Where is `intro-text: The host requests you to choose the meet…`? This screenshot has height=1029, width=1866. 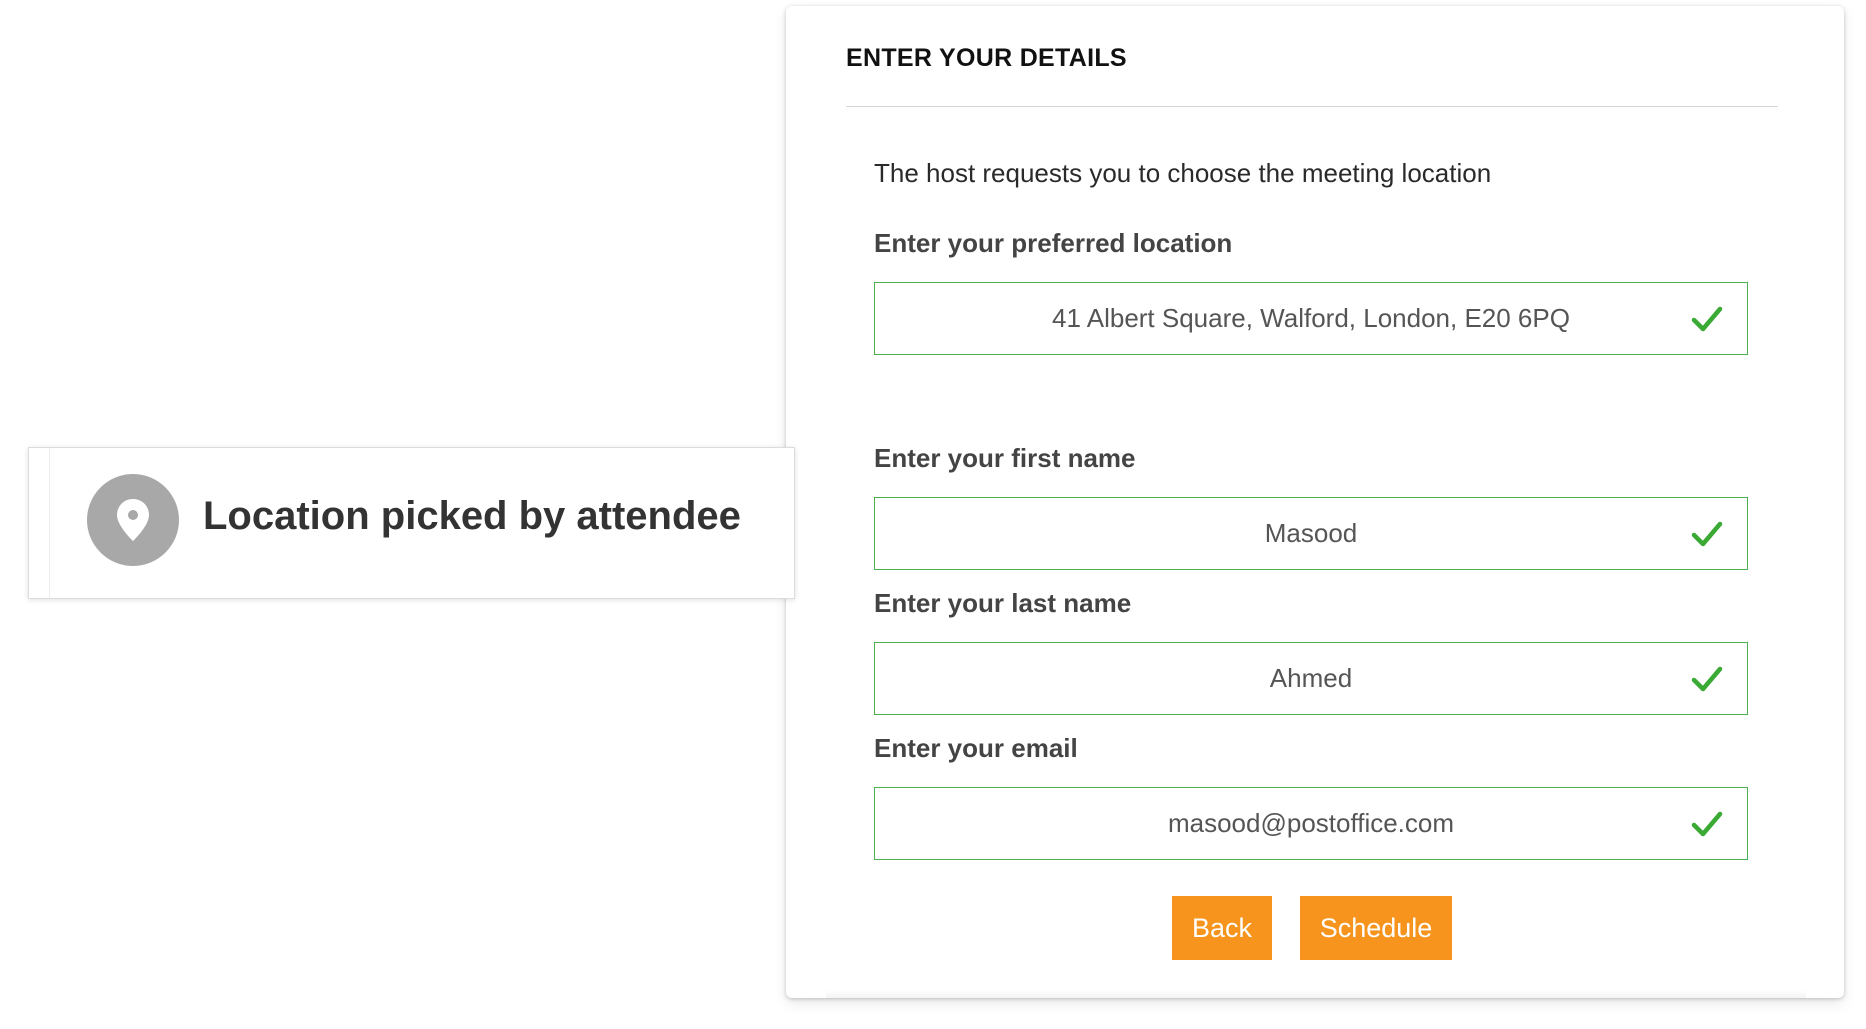 intro-text: The host requests you to choose the meet… is located at coordinates (1183, 173).